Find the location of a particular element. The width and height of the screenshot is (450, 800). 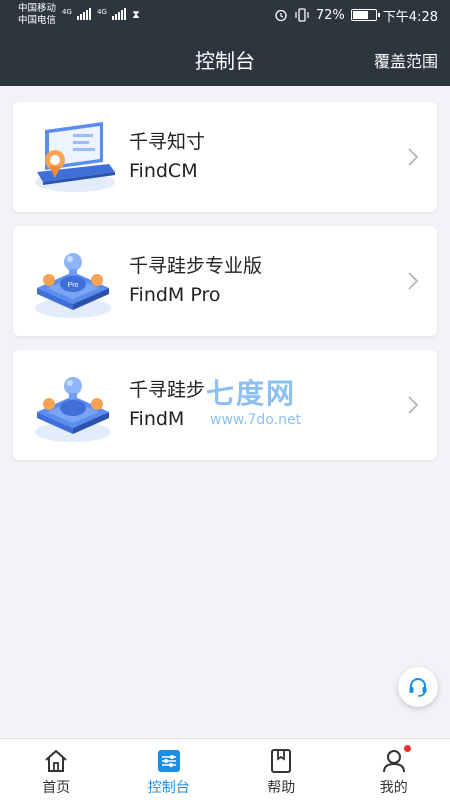

product-texts: 千寻知寸 FindCM is located at coordinates (283, 157).